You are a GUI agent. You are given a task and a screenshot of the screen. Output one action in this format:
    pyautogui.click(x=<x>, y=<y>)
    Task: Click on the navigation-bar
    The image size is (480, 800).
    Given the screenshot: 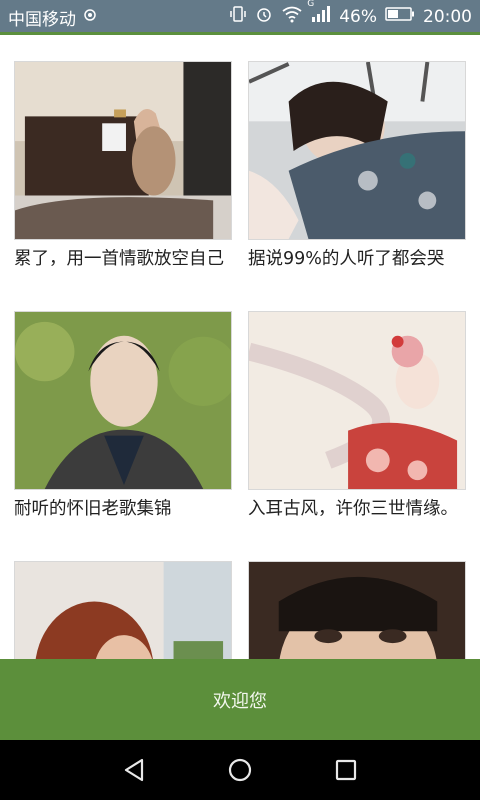 What is the action you would take?
    pyautogui.click(x=240, y=770)
    